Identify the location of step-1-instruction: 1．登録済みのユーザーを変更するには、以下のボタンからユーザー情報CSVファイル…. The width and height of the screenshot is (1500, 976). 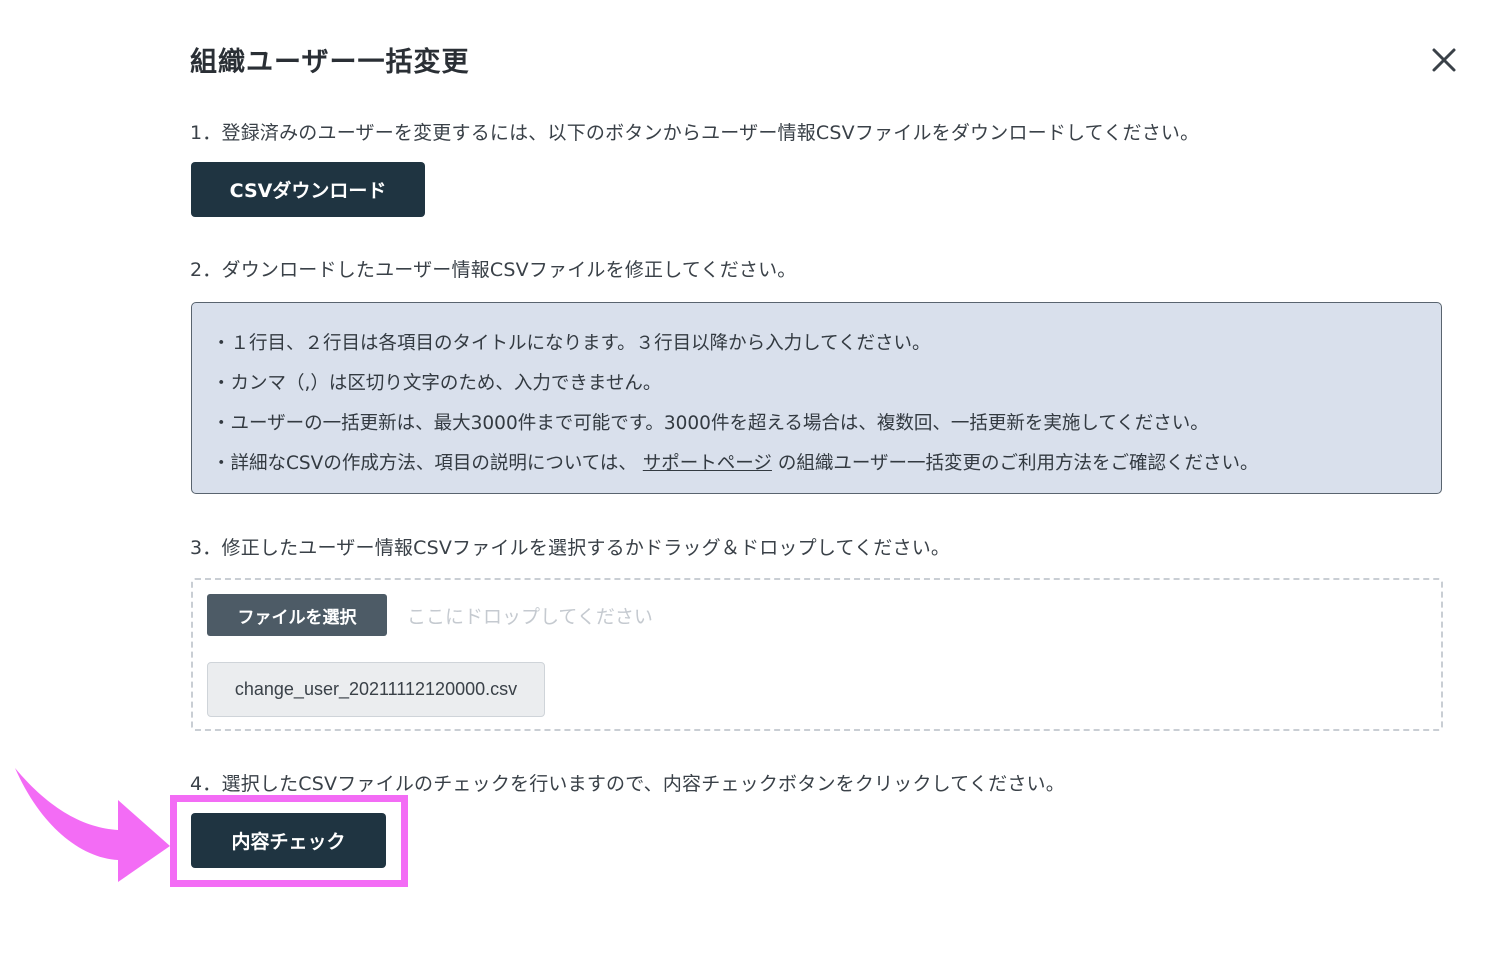
(695, 133).